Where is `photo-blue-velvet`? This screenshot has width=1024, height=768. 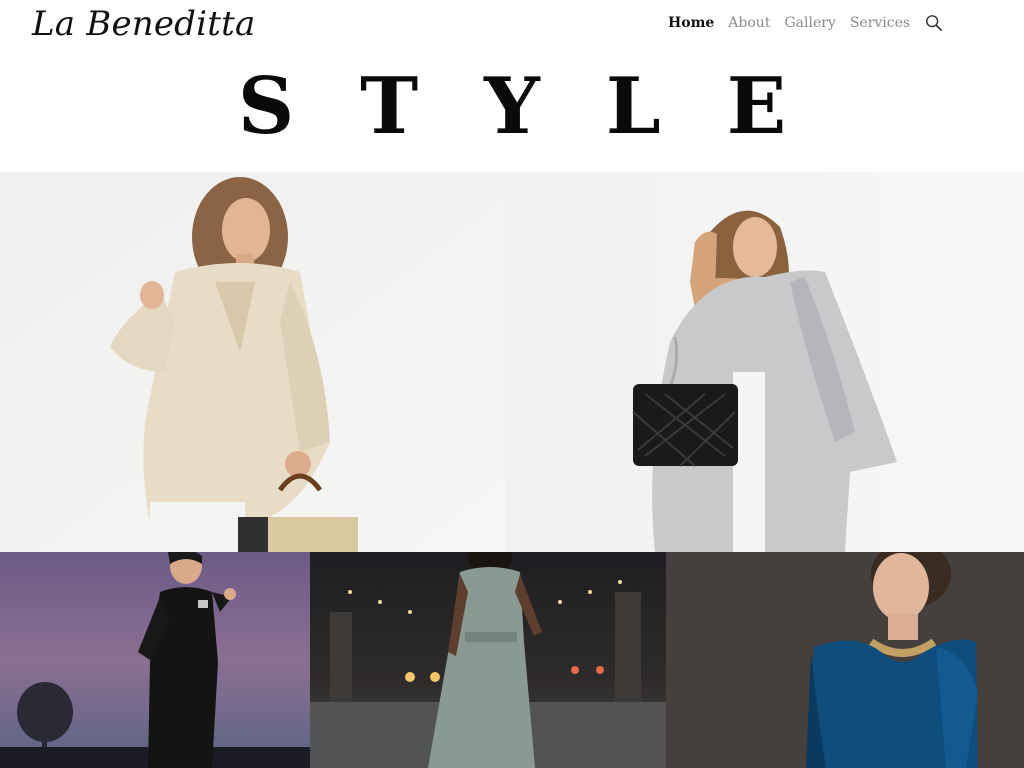 photo-blue-velvet is located at coordinates (845, 660).